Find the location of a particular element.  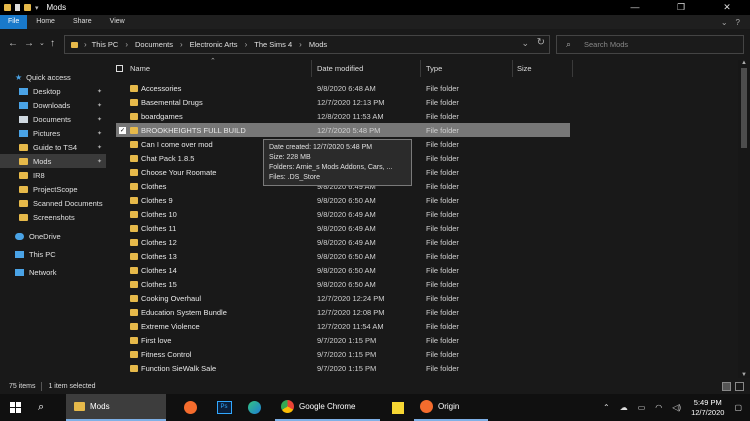

sidebar-item-downloads: Downloads ✦ is located at coordinates (53, 105).